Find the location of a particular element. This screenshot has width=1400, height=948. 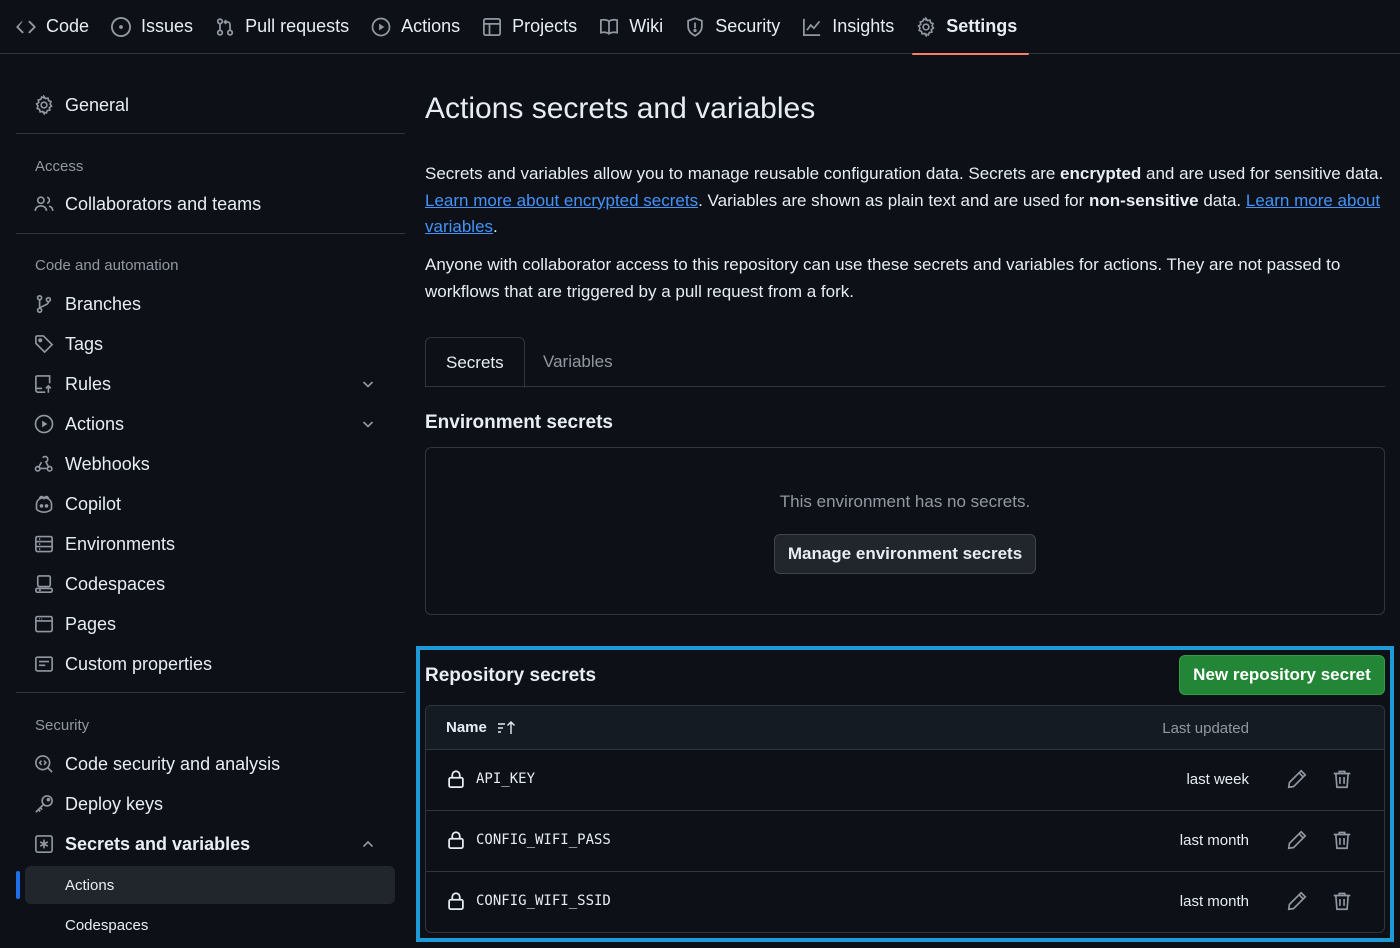

sidebar-item-actions: Actions is located at coordinates (206, 424).